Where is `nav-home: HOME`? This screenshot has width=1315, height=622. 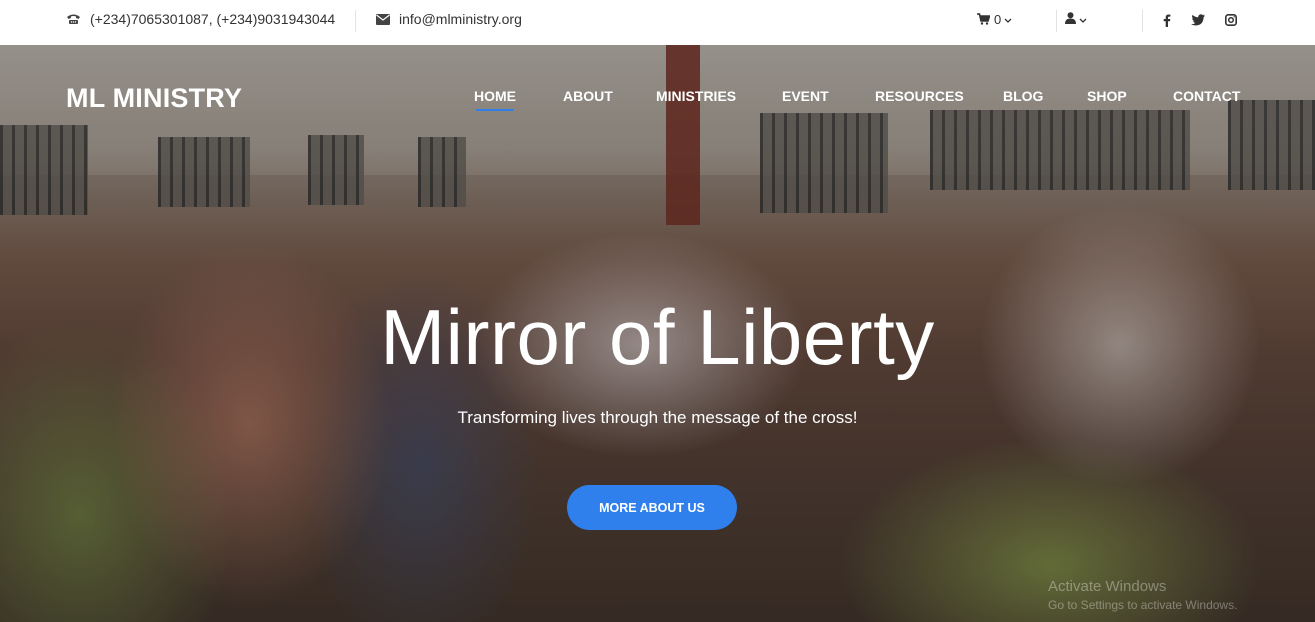 nav-home: HOME is located at coordinates (495, 96).